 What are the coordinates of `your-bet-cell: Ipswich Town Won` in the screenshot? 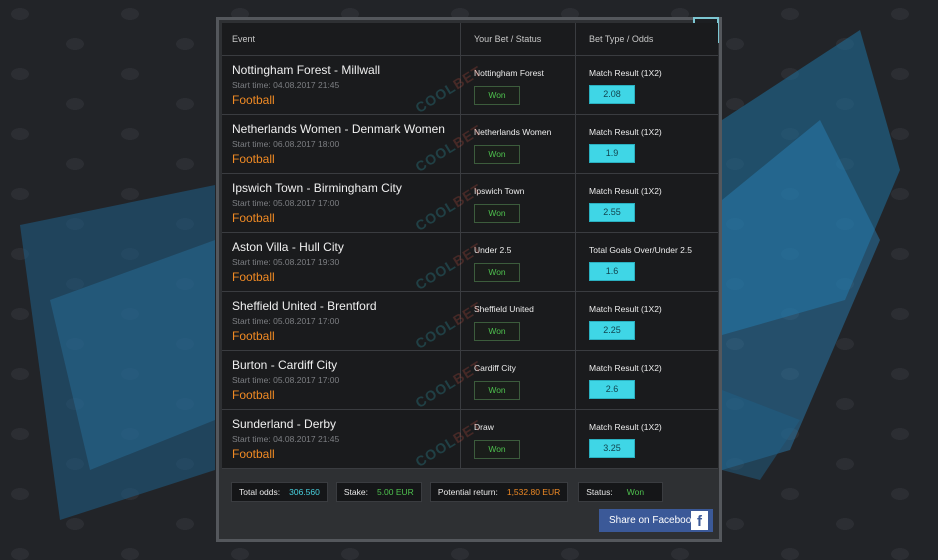 It's located at (518, 203).